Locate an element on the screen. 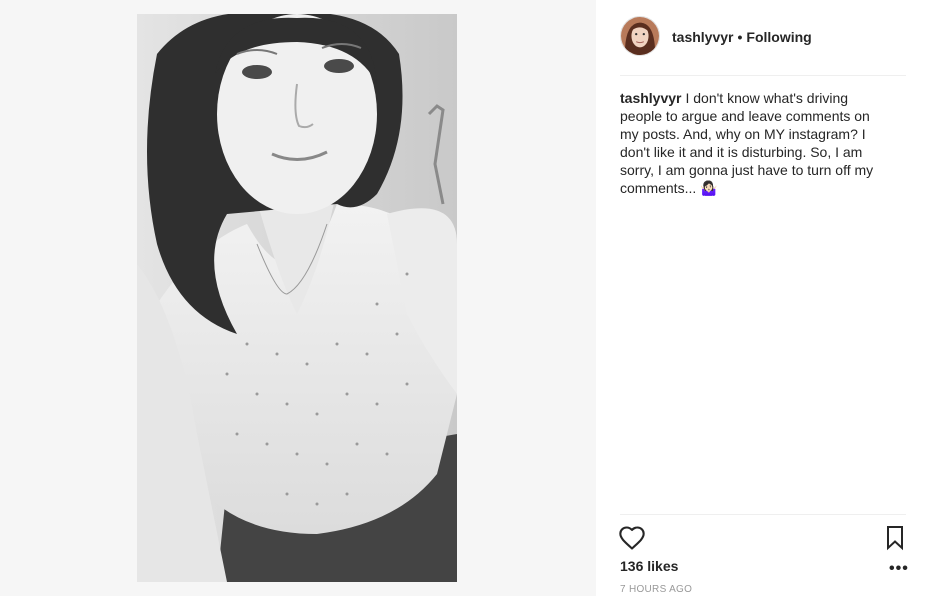 This screenshot has width=928, height=596. post-header: tashlyvyr • Following is located at coordinates (763, 45).